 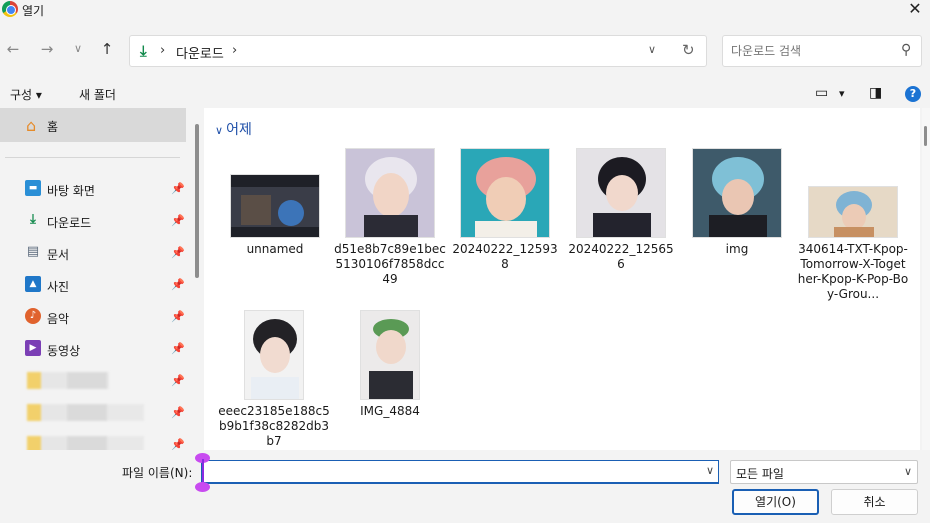 I want to click on new-folder-button: 새 폴더, so click(x=97, y=94).